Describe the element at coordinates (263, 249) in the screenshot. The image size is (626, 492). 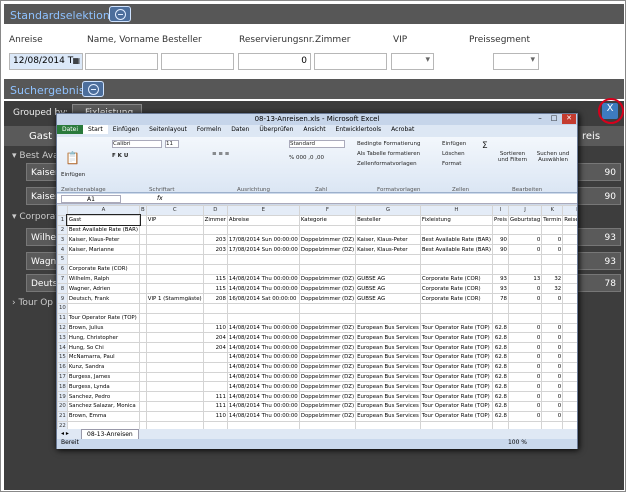
I see `cell: 17/08/2014 Sun 00:00:00` at that location.